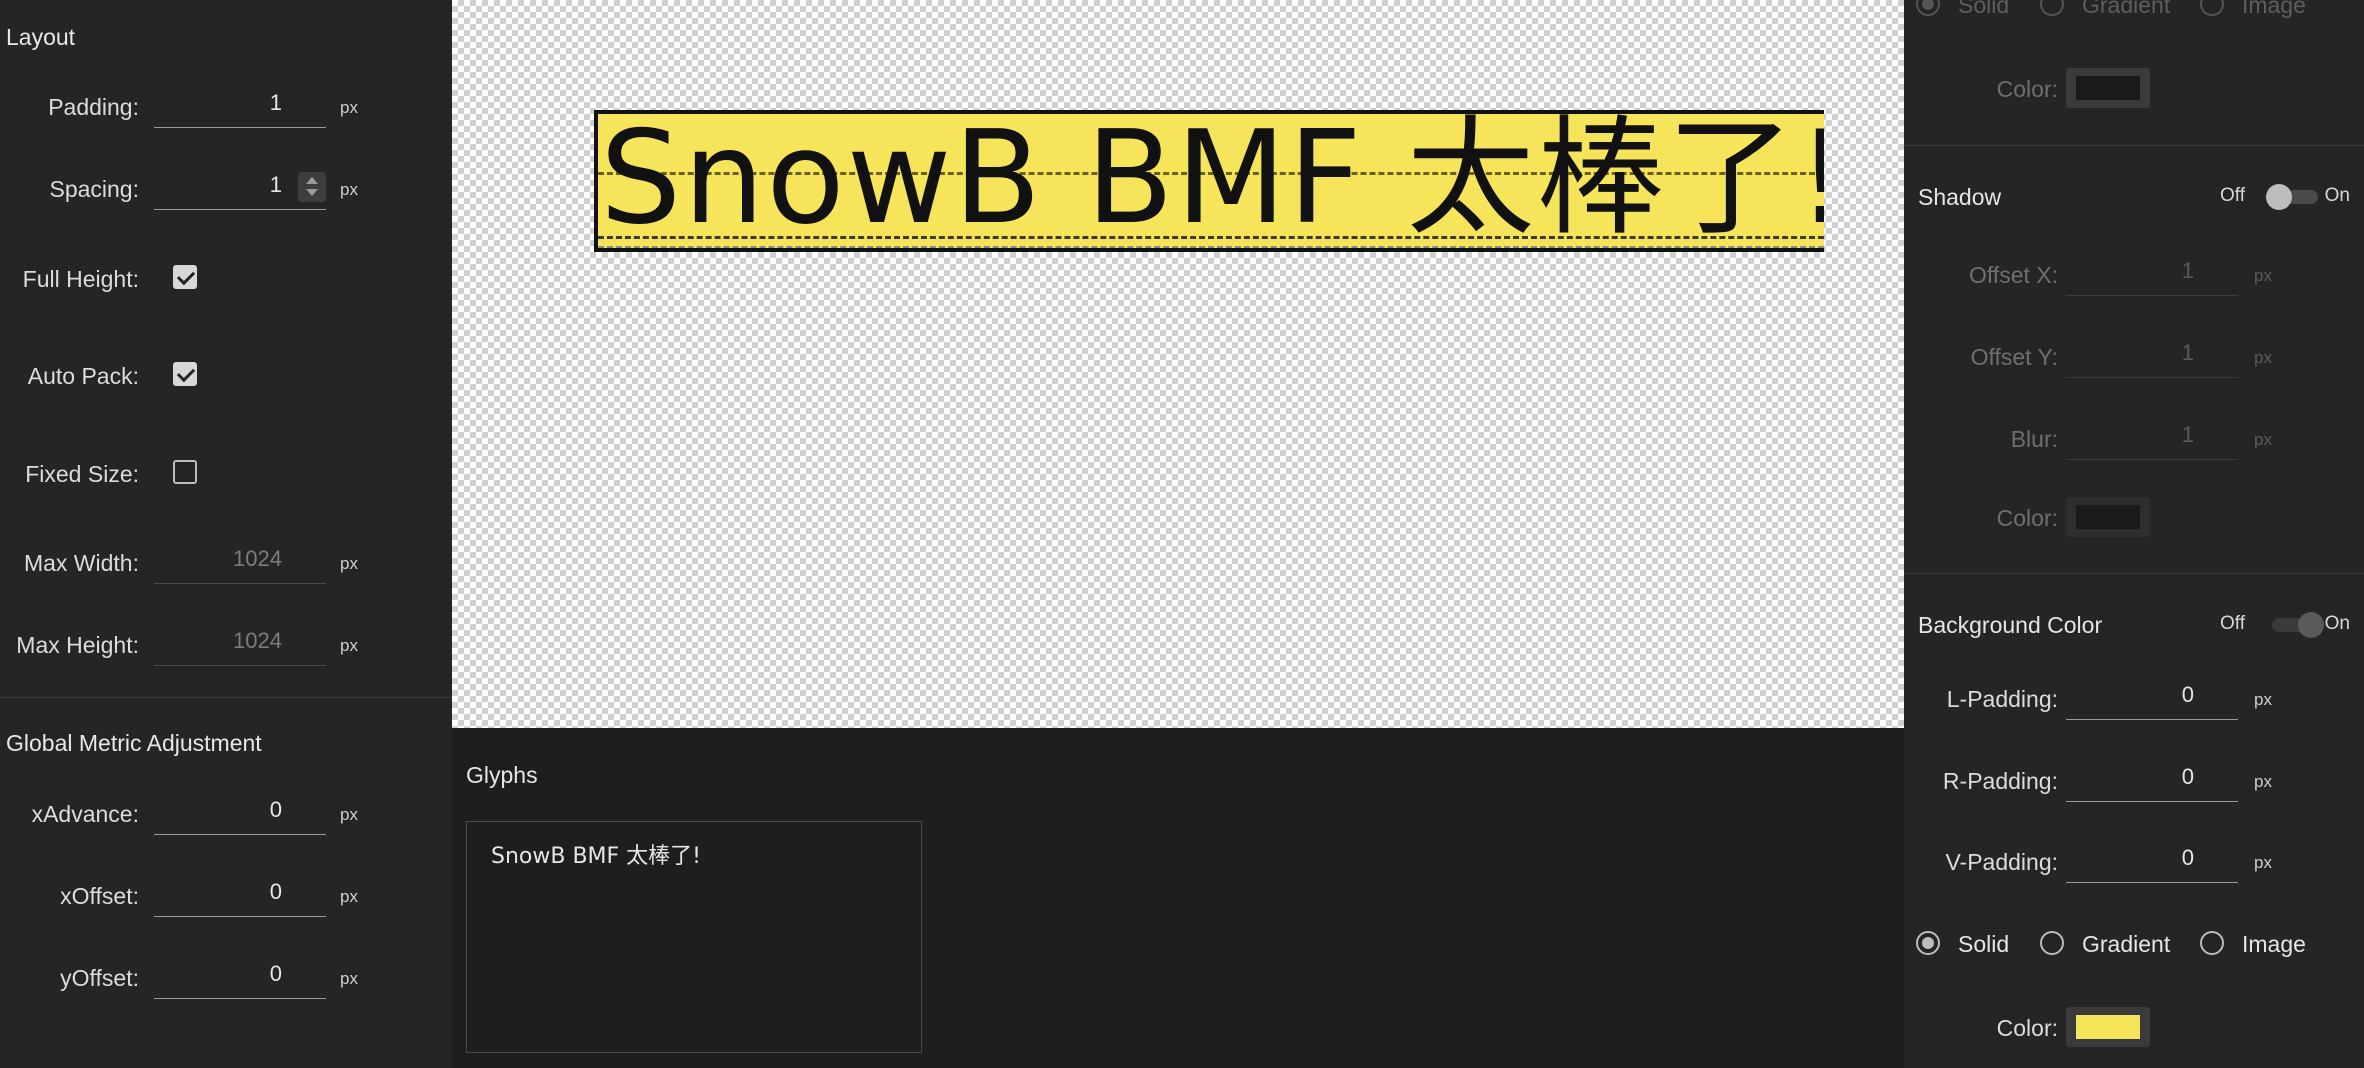 The width and height of the screenshot is (2364, 1068). Describe the element at coordinates (226, 189) in the screenshot. I see `spacing-row: Spacing: 1 px` at that location.